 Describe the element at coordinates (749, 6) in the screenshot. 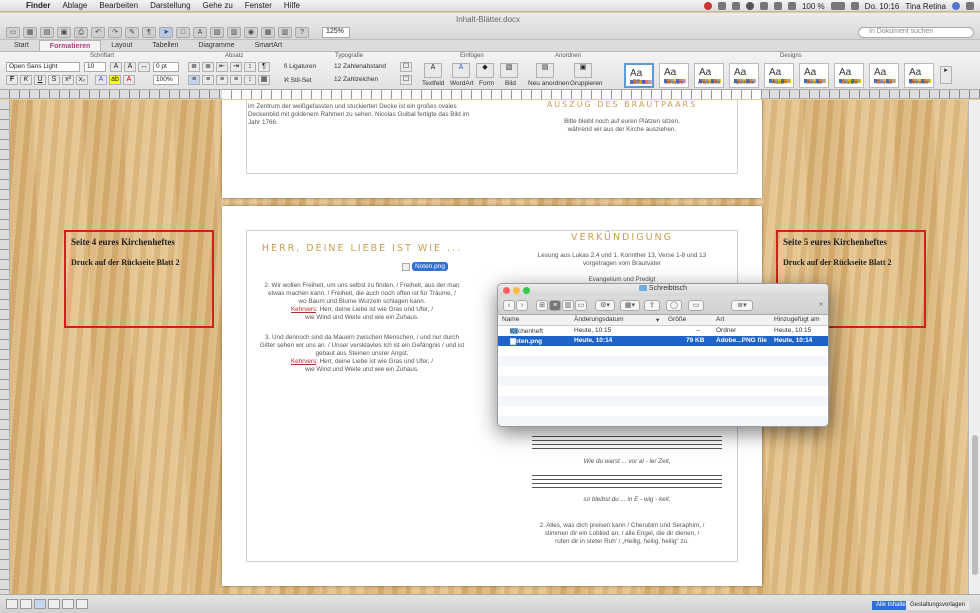

I see `time-machine-icon` at that location.